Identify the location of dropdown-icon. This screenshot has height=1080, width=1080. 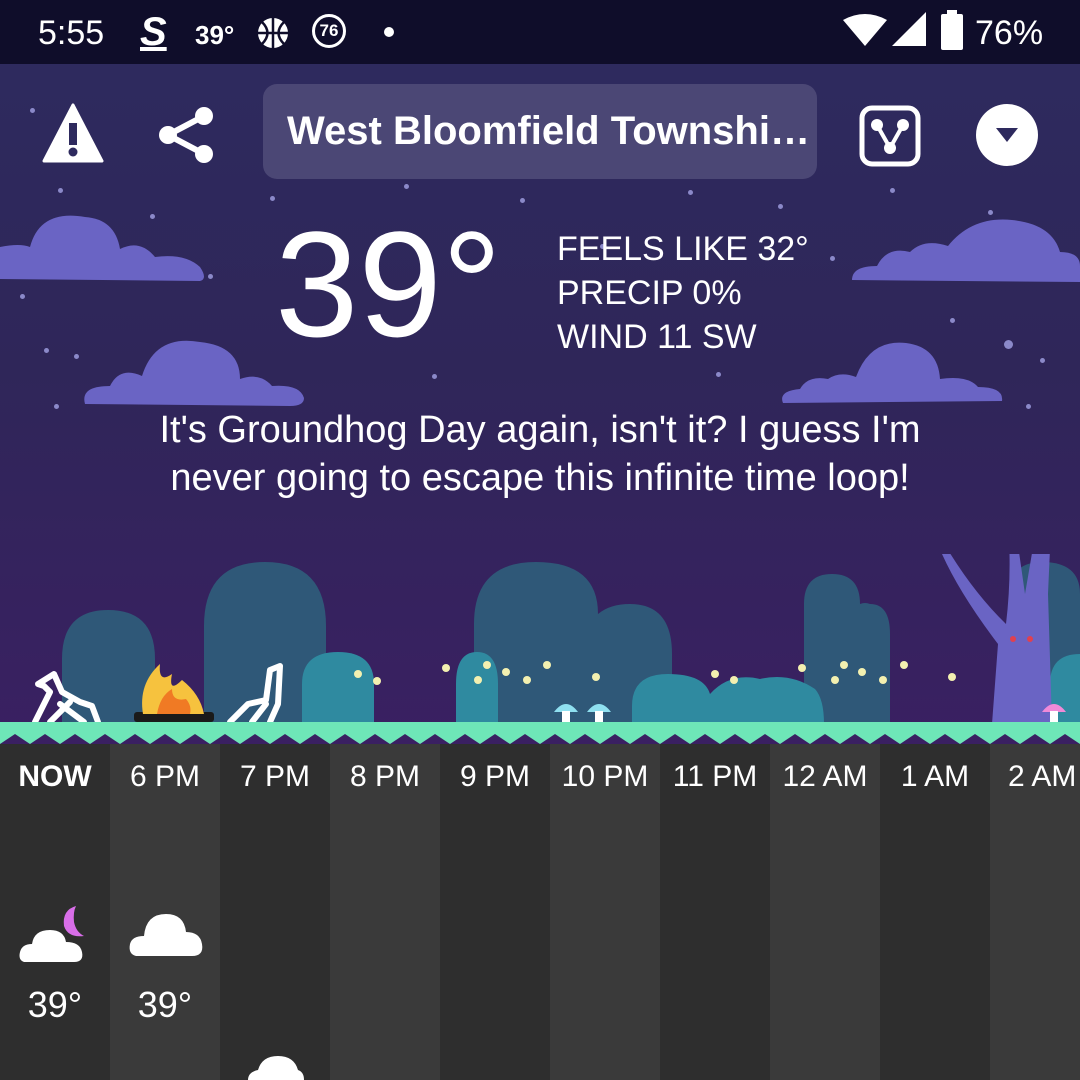
(1007, 135).